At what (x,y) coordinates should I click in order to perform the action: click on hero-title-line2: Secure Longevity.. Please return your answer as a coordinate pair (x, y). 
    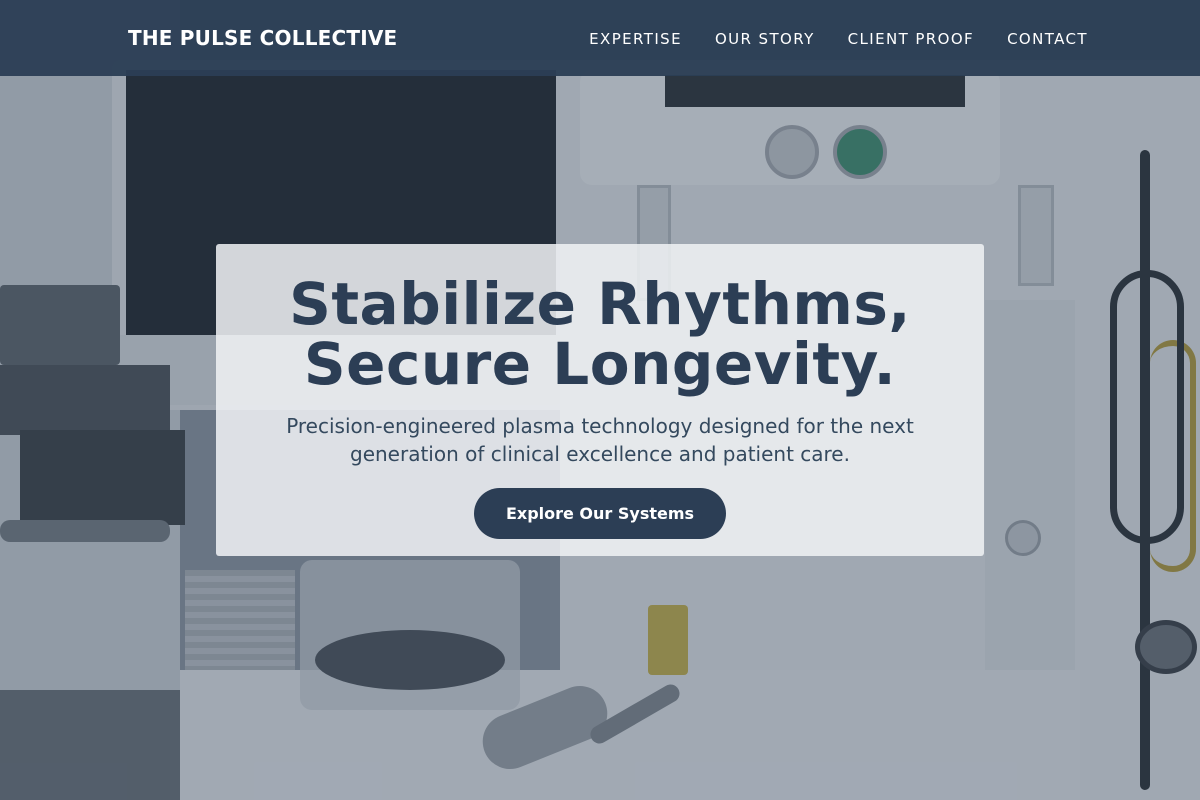
    Looking at the image, I should click on (600, 364).